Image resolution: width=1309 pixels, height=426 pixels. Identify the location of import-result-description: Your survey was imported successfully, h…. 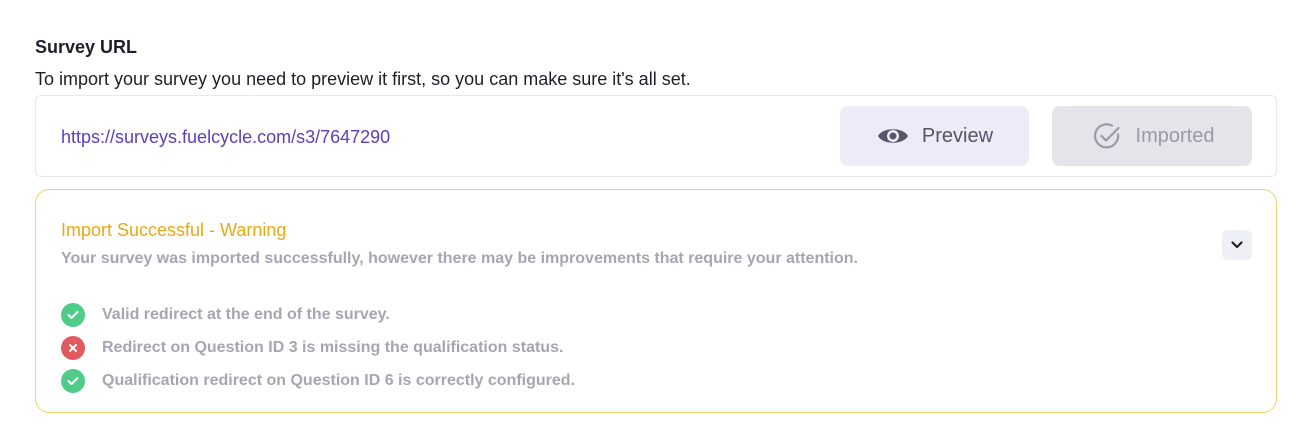
(459, 258).